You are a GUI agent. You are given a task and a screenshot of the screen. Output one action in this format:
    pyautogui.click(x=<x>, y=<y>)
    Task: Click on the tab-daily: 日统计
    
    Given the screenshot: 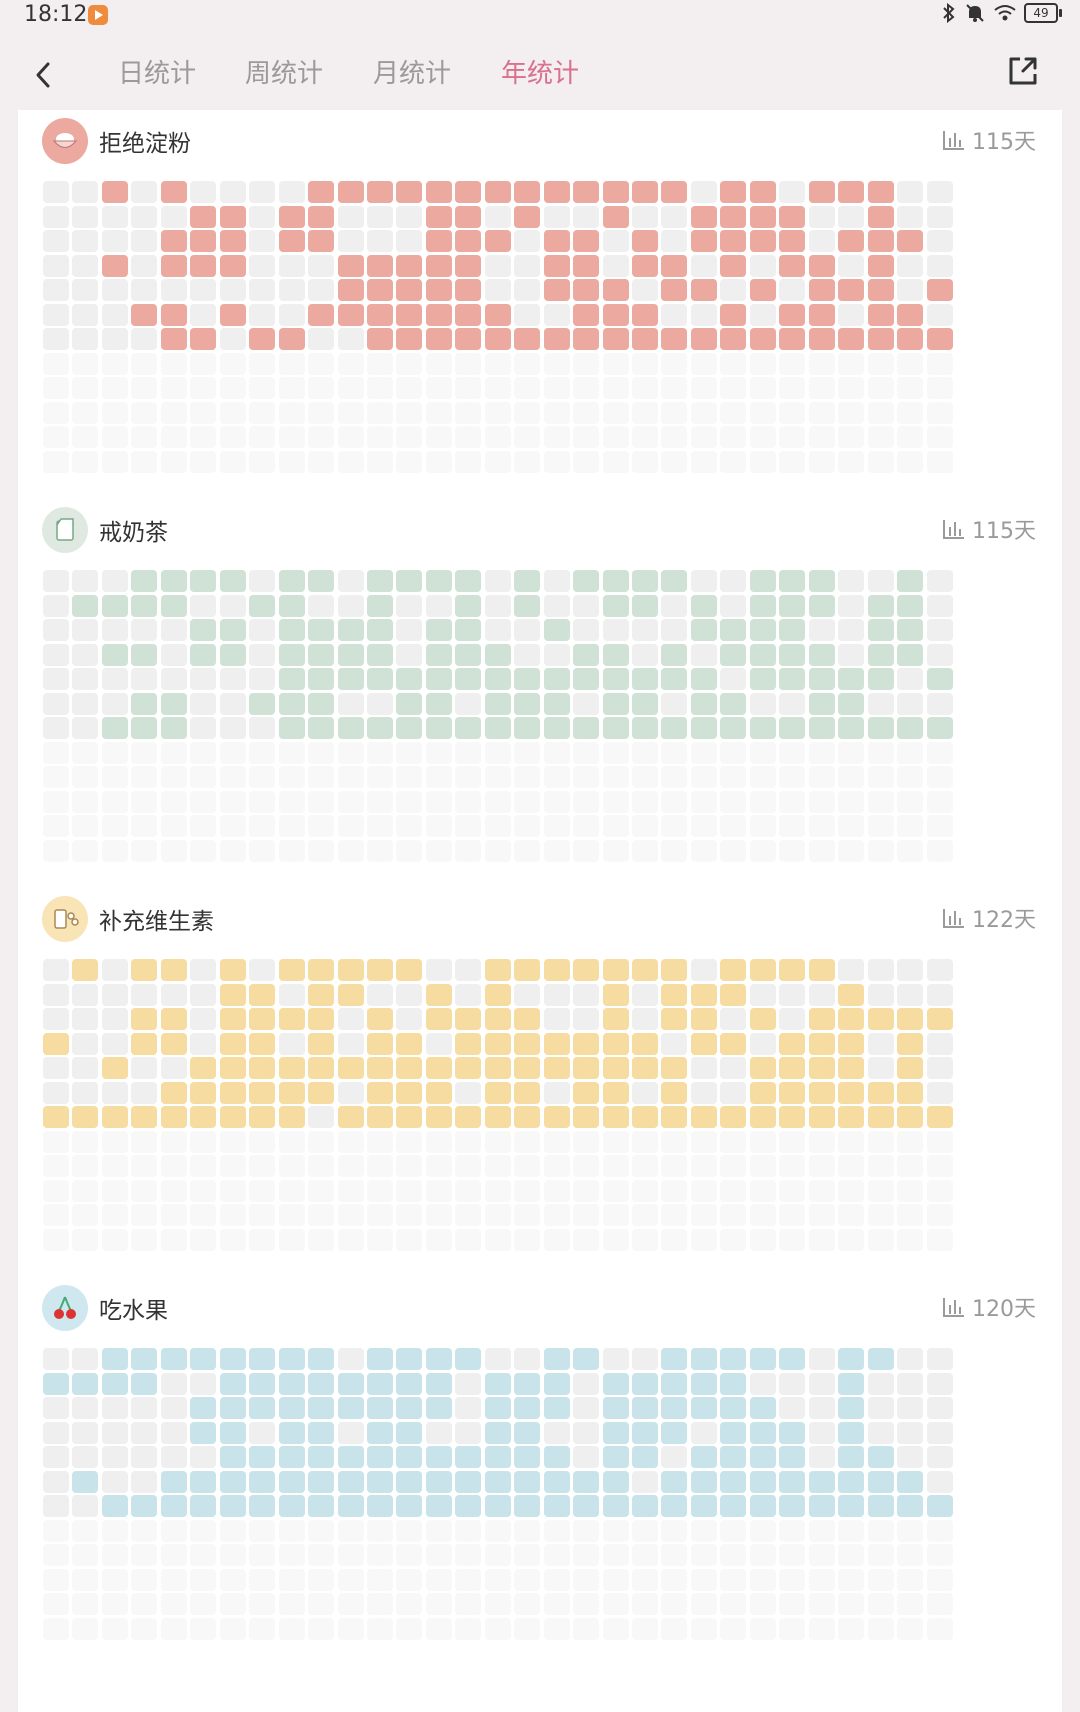 What is the action you would take?
    pyautogui.click(x=157, y=74)
    